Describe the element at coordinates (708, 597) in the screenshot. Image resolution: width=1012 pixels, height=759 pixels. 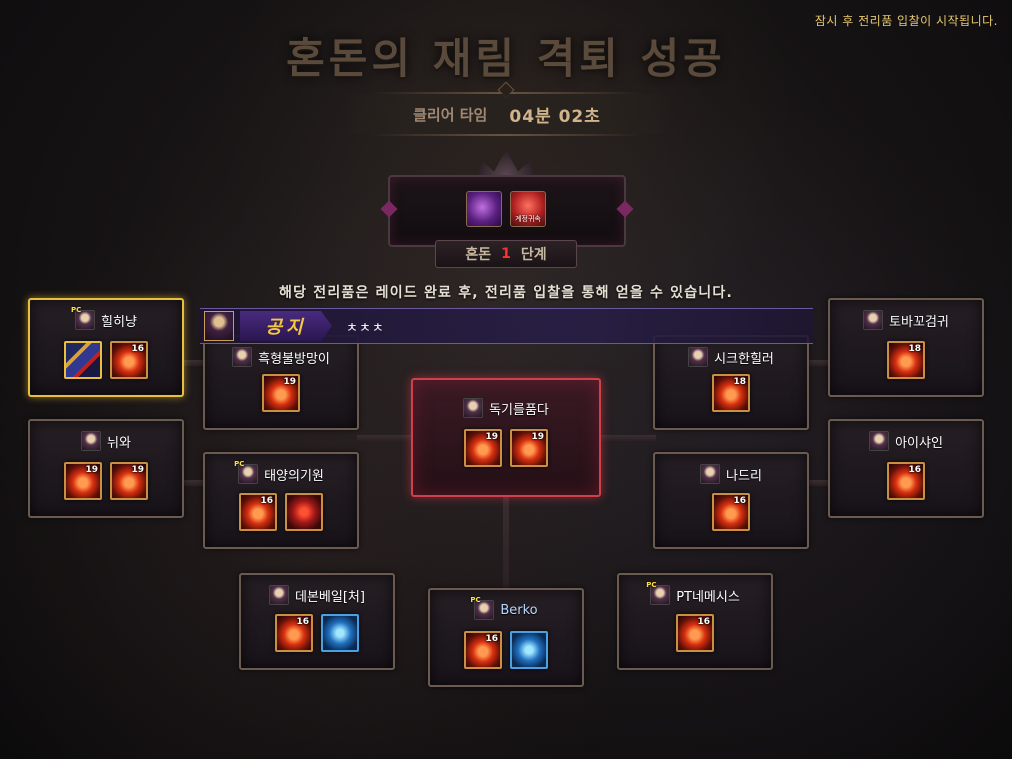
I see `player-name: PT네메시스` at that location.